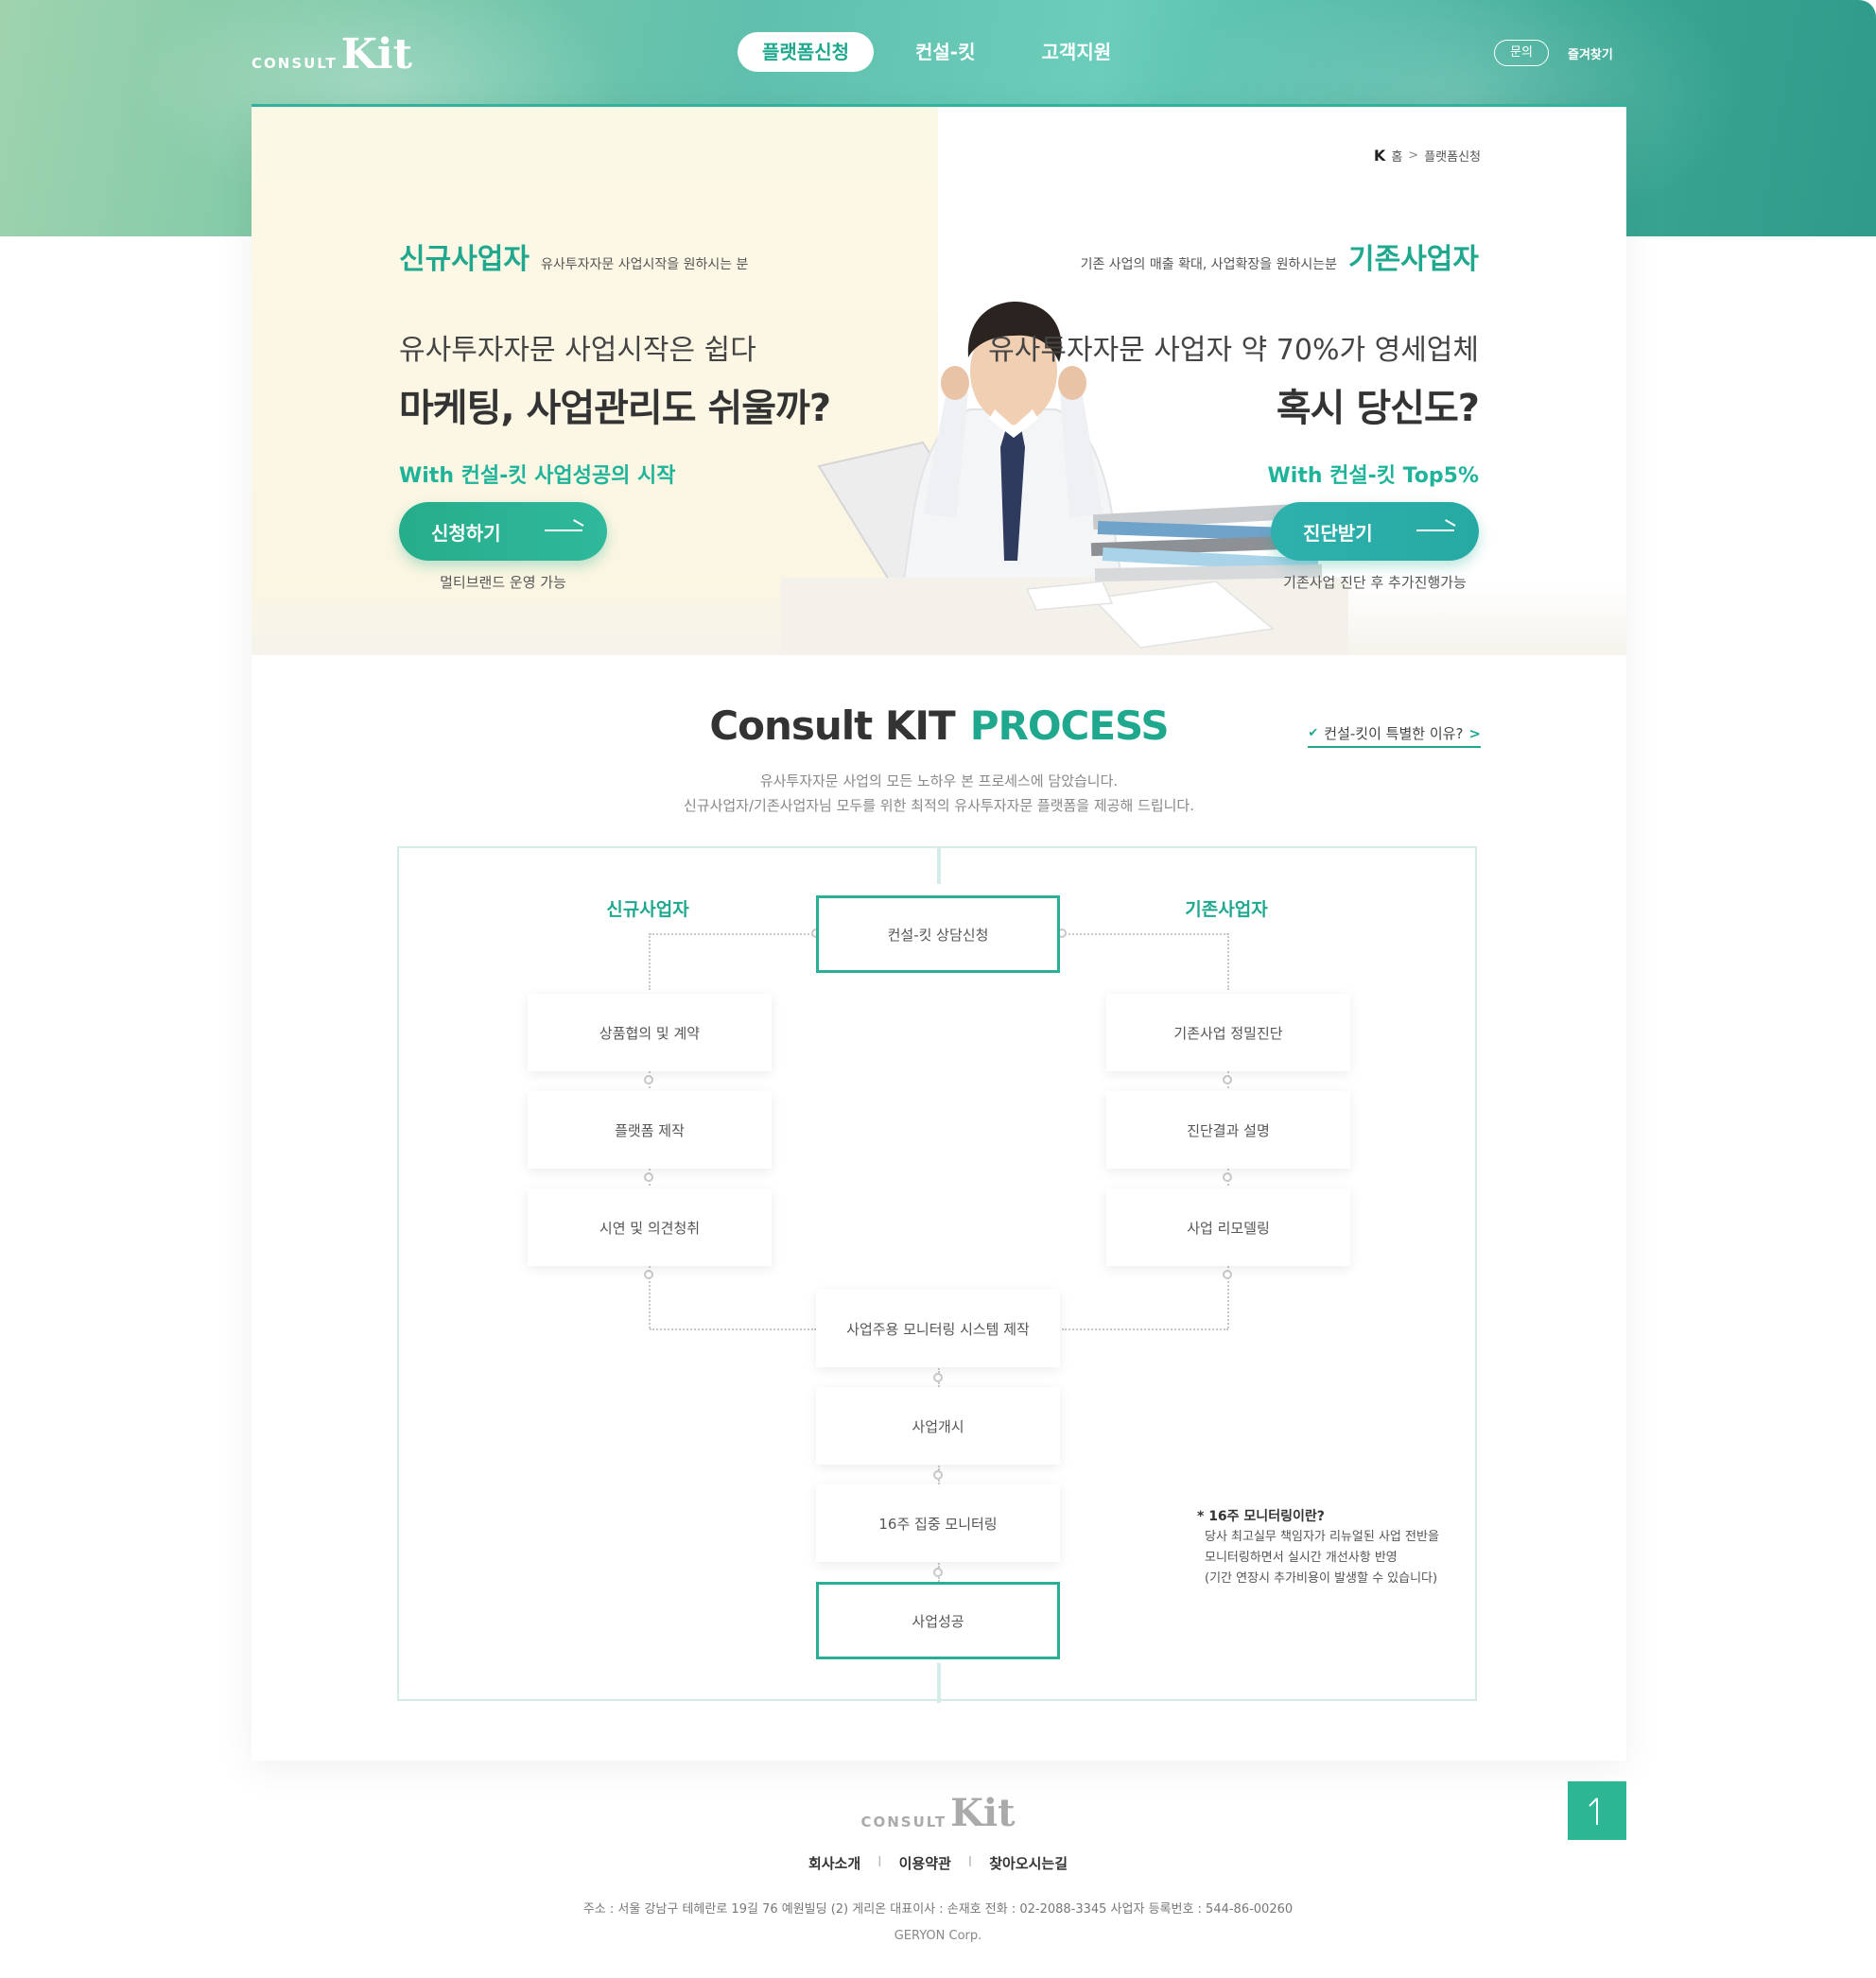  Describe the element at coordinates (503, 582) in the screenshot. I see `apply-note: 멀티브랜드 운영 가능` at that location.